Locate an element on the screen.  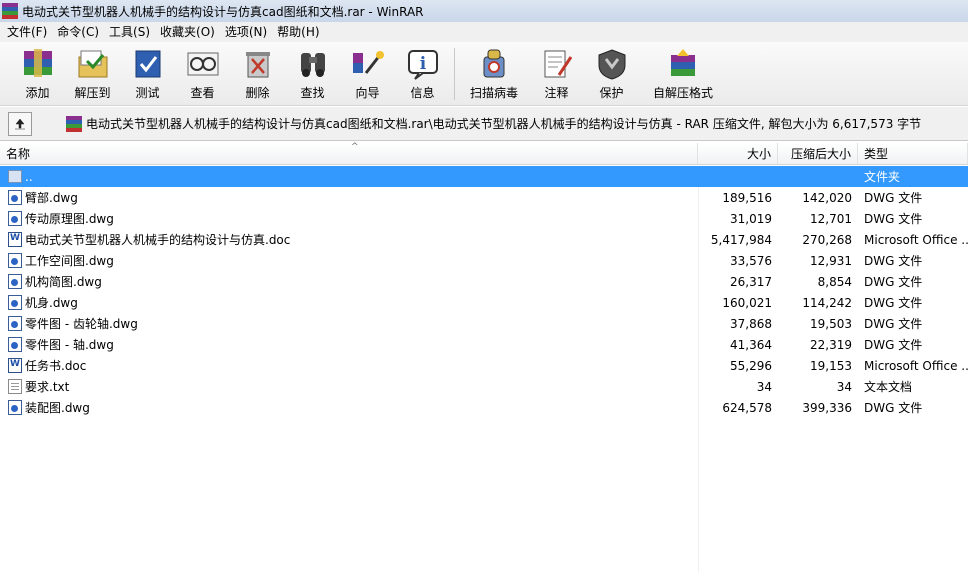
file-row: 机身.dwg 160,021 114,242 DWG 文件 is located at coordinates (484, 302).